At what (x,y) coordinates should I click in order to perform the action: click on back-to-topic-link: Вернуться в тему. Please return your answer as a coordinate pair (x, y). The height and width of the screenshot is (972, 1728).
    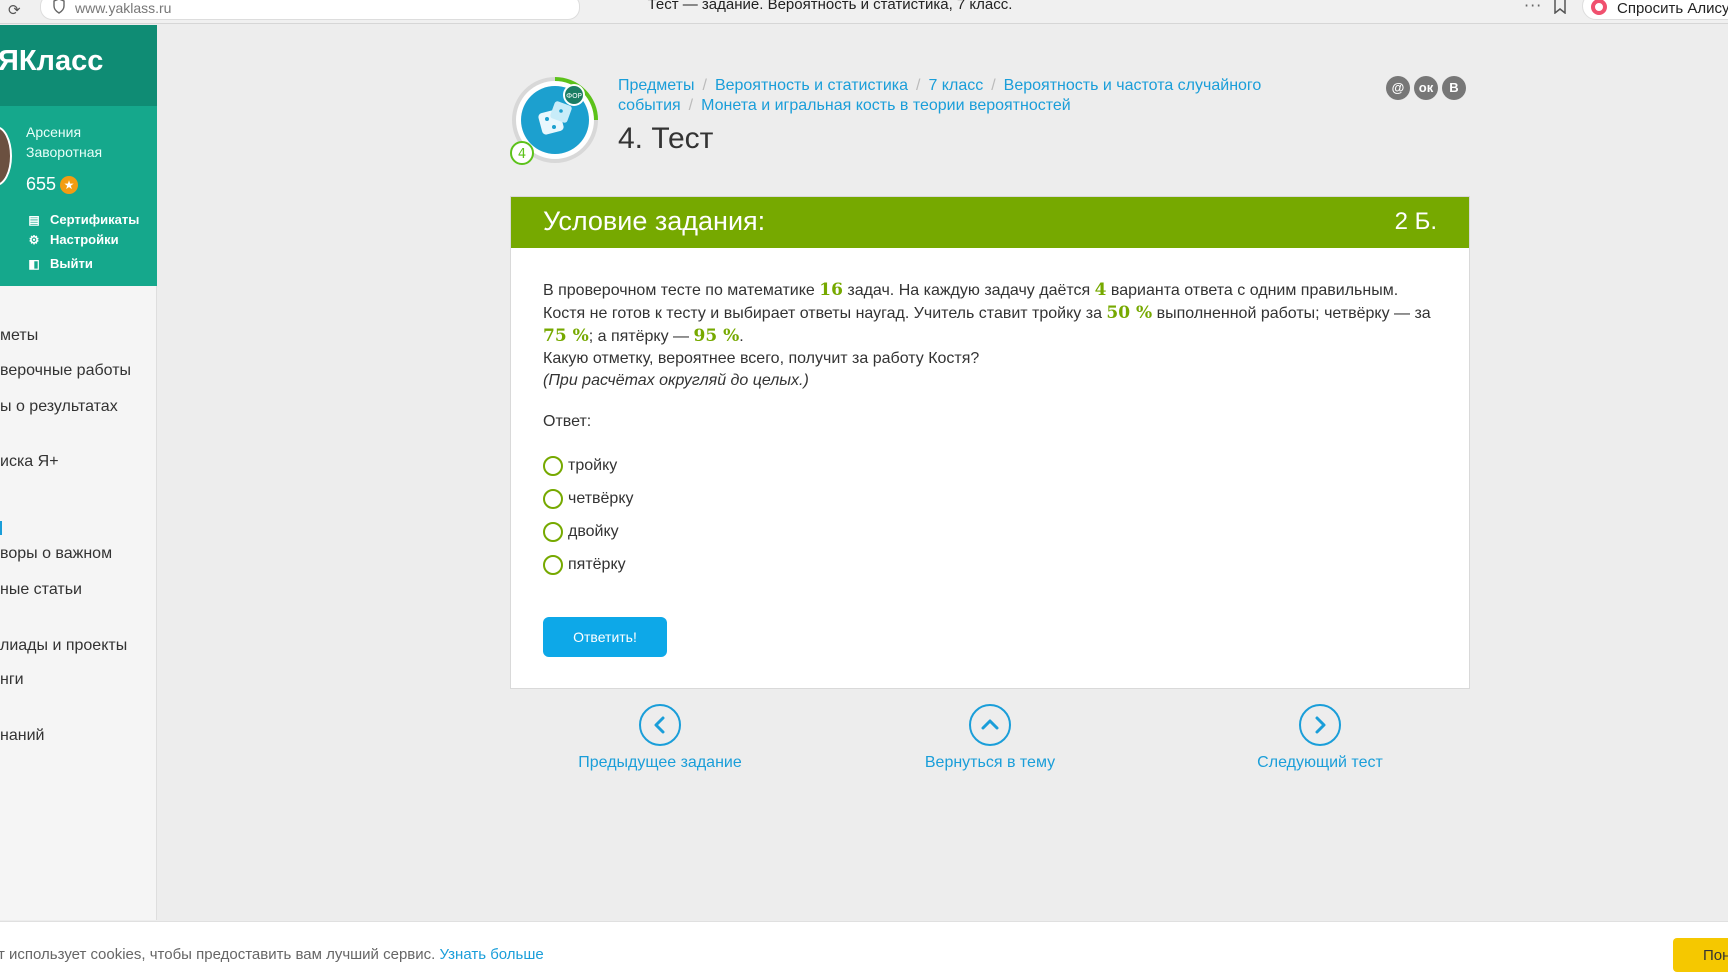
    Looking at the image, I should click on (990, 738).